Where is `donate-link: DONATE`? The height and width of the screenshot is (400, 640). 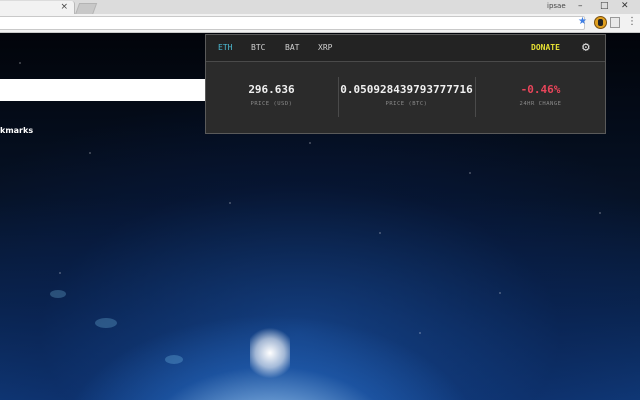
donate-link: DONATE is located at coordinates (545, 48).